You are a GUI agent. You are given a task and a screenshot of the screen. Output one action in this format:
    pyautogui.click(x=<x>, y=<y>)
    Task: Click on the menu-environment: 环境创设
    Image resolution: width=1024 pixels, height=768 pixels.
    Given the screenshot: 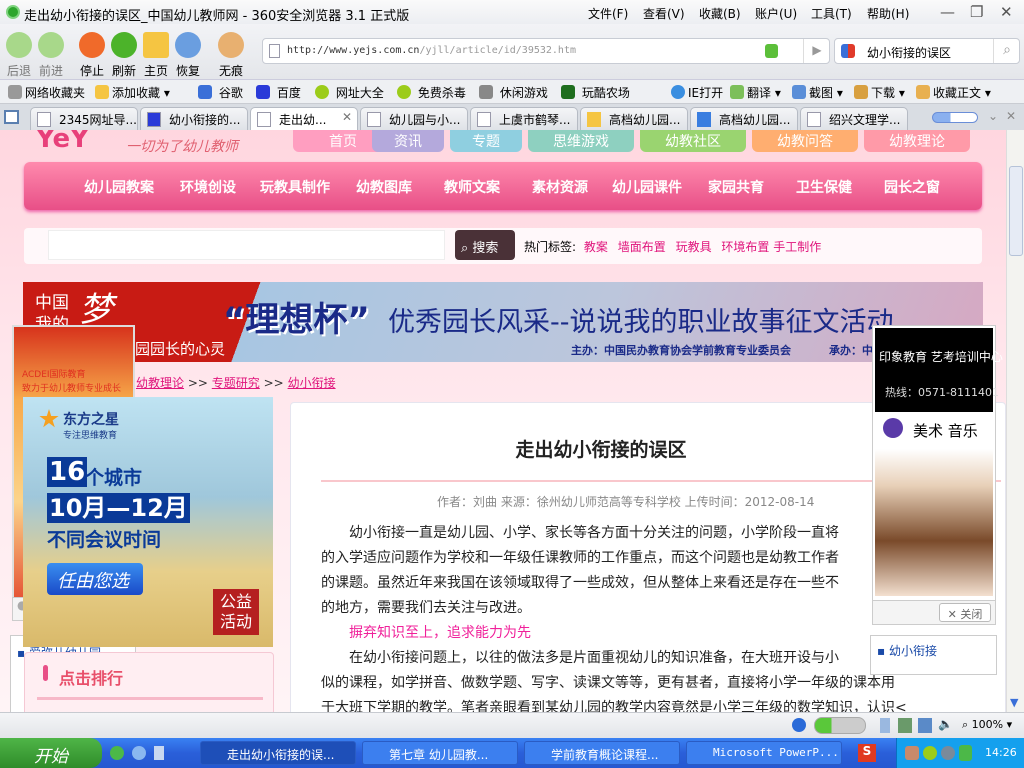 What is the action you would take?
    pyautogui.click(x=208, y=187)
    